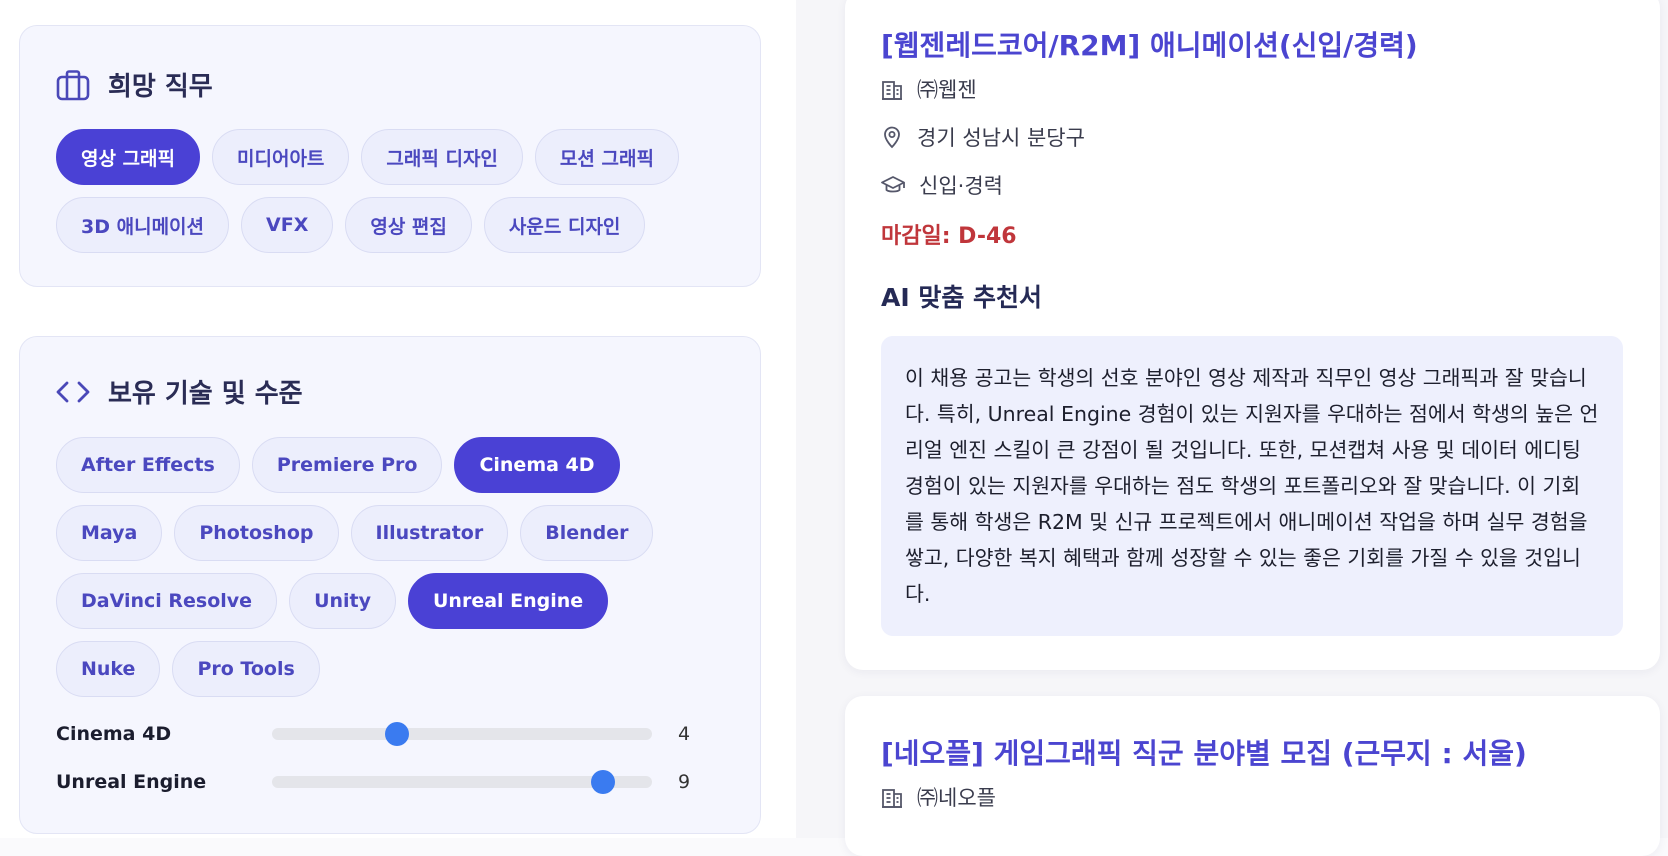 Image resolution: width=1668 pixels, height=856 pixels. I want to click on job-card: [네오플] 게임그래픽 직군 분야별 모집 (근무지 : 서울) ㈜네오플, so click(1252, 776).